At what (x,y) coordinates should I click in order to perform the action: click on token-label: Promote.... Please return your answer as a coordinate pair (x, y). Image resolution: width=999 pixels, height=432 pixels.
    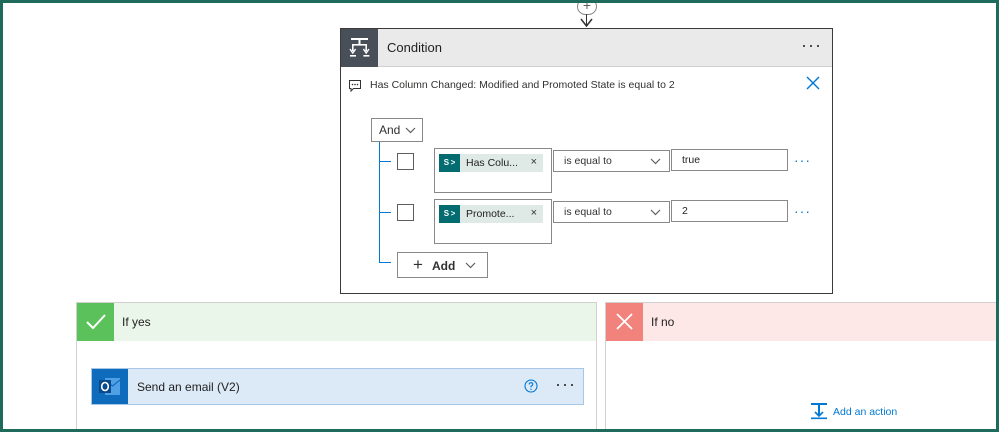
    Looking at the image, I should click on (490, 214).